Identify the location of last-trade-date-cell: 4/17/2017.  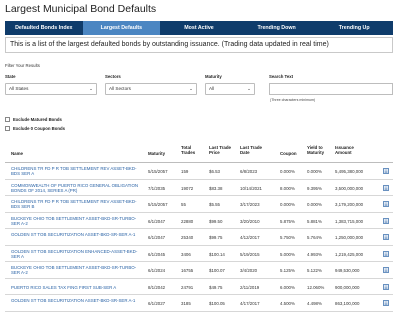
(250, 303).